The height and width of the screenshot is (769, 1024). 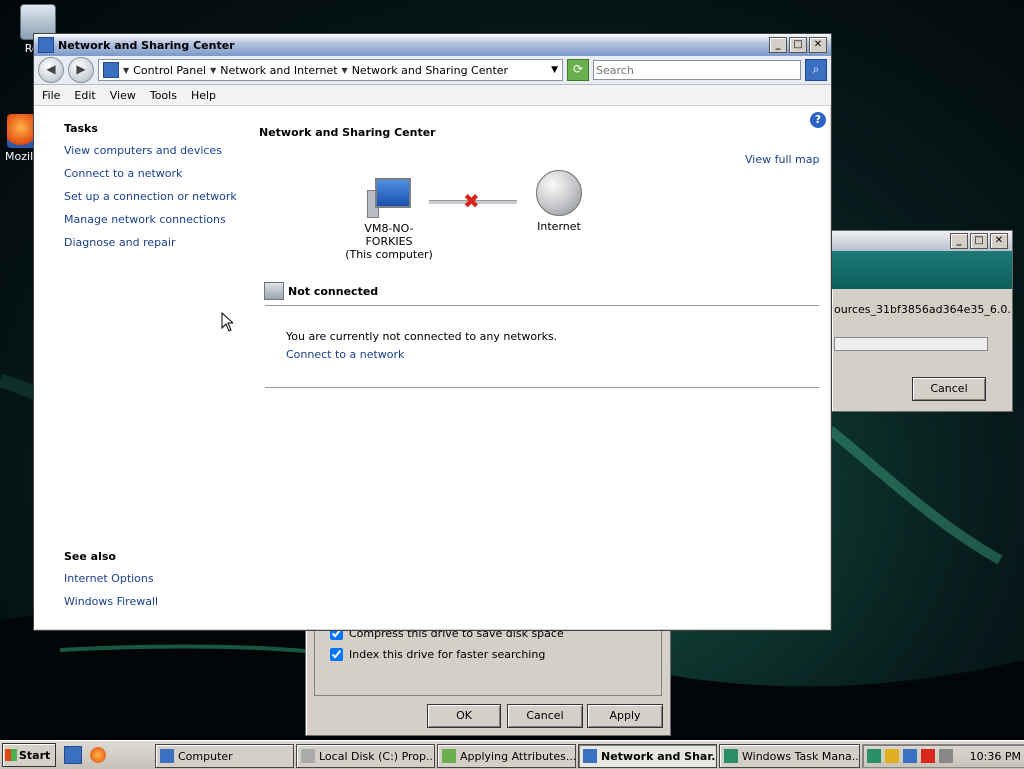 What do you see at coordinates (46, 45) in the screenshot?
I see `window-icon` at bounding box center [46, 45].